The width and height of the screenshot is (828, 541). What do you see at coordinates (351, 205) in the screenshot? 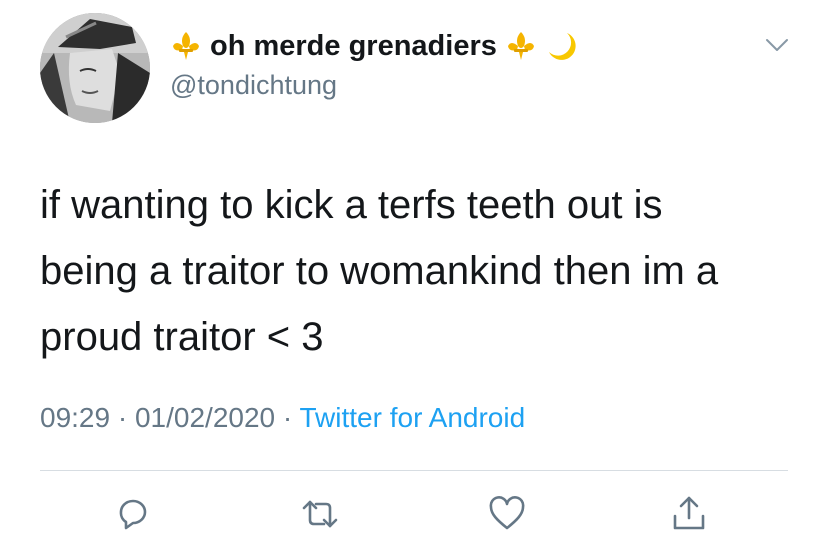
I see `tweet-text-line: if wanting to kick a terfs teeth out is` at bounding box center [351, 205].